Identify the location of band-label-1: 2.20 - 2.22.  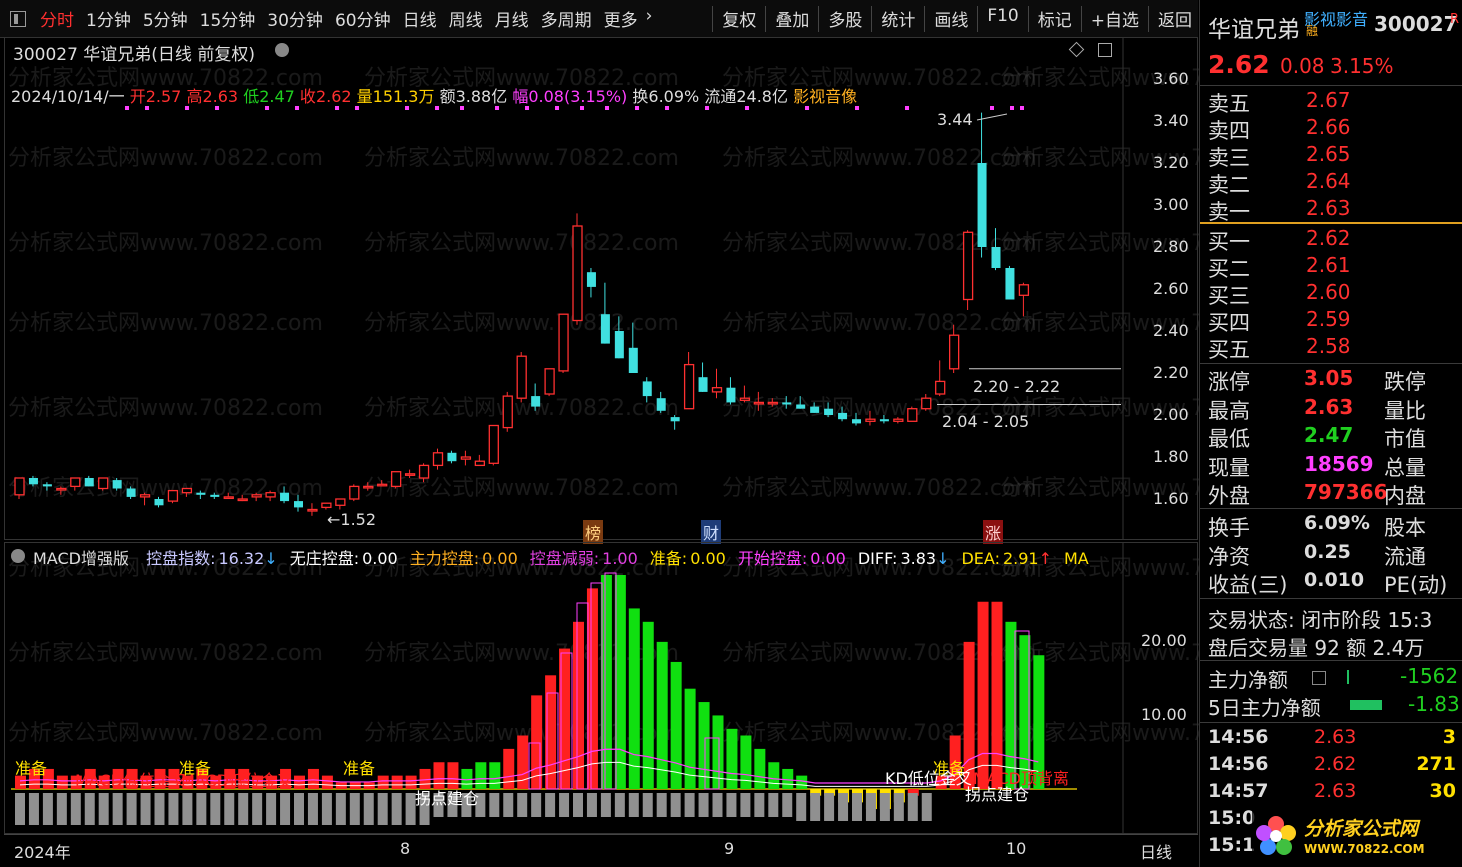
(1017, 386).